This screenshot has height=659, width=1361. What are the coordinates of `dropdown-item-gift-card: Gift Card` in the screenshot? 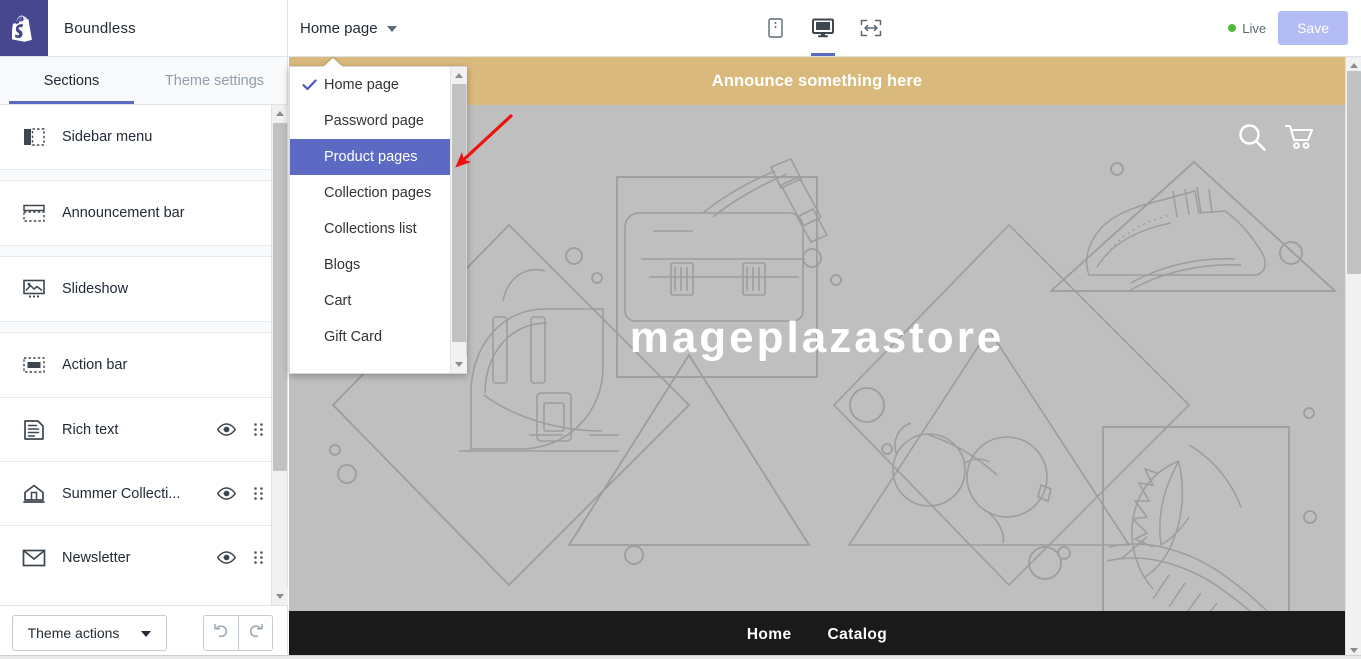 It's located at (370, 337).